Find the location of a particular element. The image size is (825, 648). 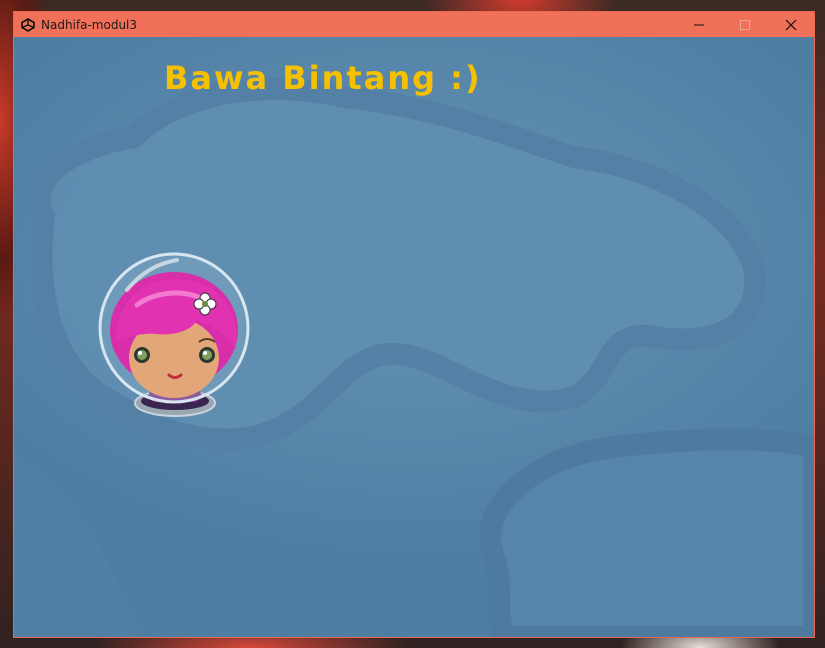

minimize-icon is located at coordinates (699, 24).